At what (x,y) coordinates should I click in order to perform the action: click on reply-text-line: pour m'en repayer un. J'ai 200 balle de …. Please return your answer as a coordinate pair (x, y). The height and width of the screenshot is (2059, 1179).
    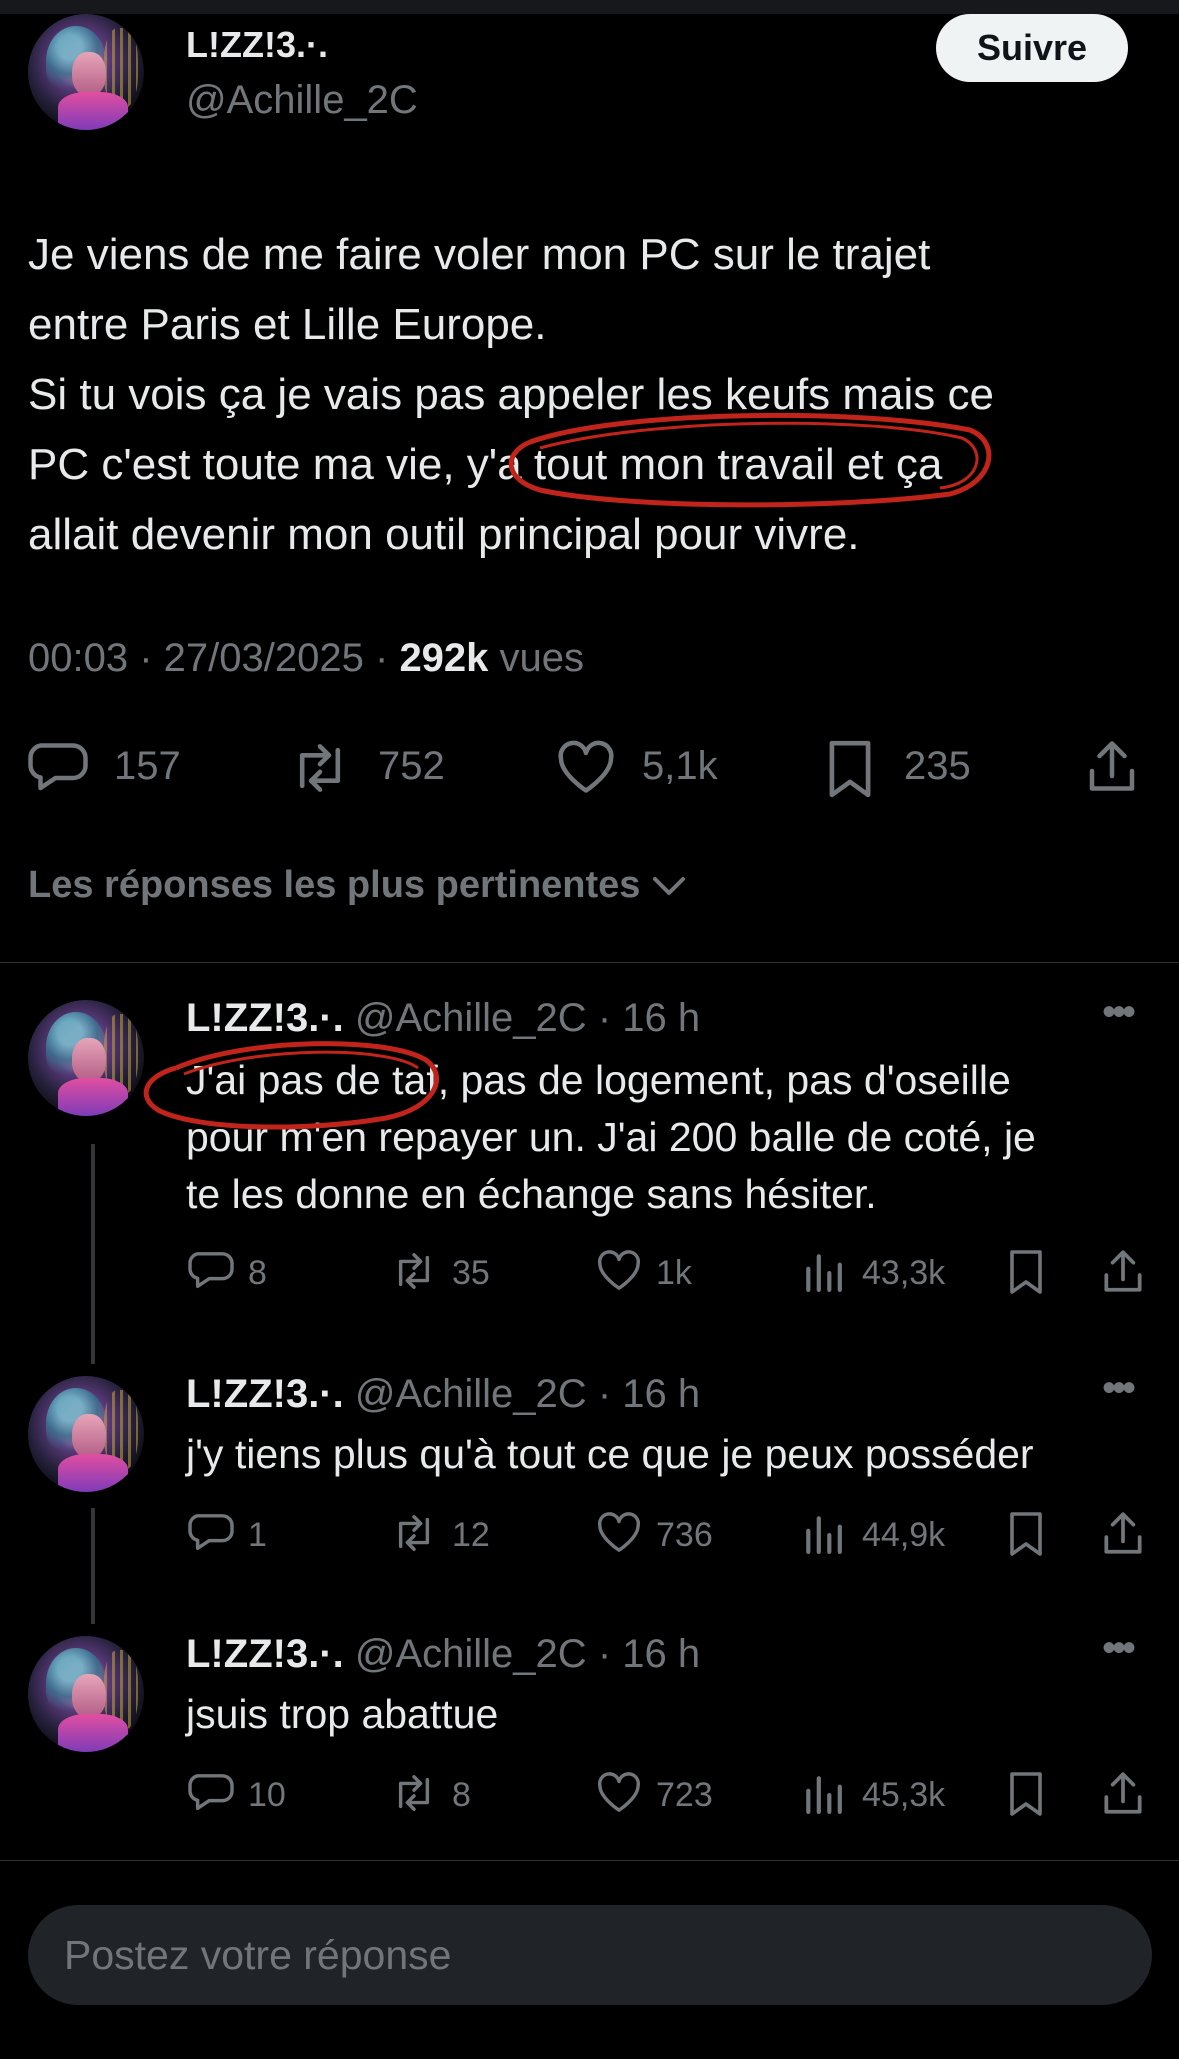
    Looking at the image, I should click on (611, 1137).